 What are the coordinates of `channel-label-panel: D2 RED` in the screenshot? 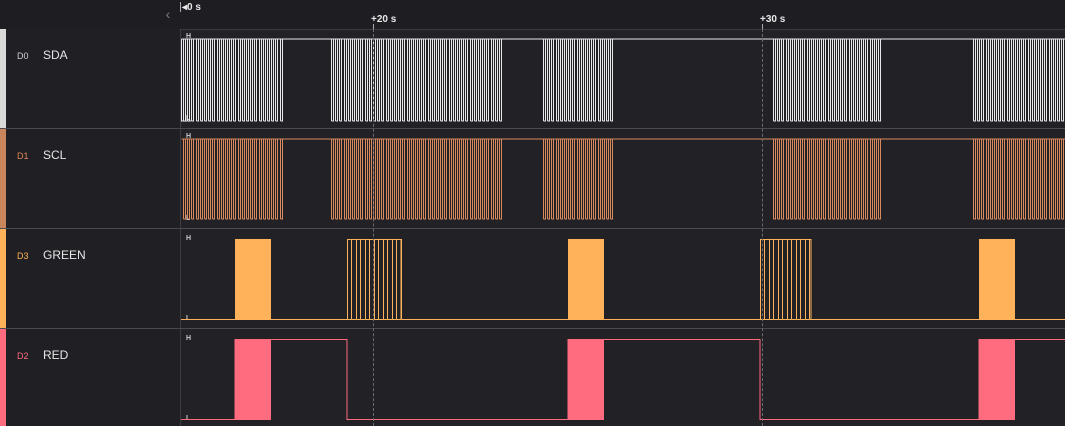 It's located at (93, 377).